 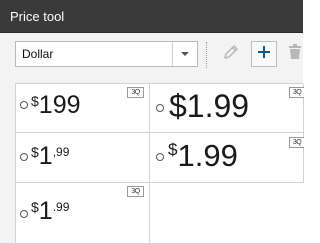 What do you see at coordinates (151, 16) in the screenshot?
I see `window-title: Price tool` at bounding box center [151, 16].